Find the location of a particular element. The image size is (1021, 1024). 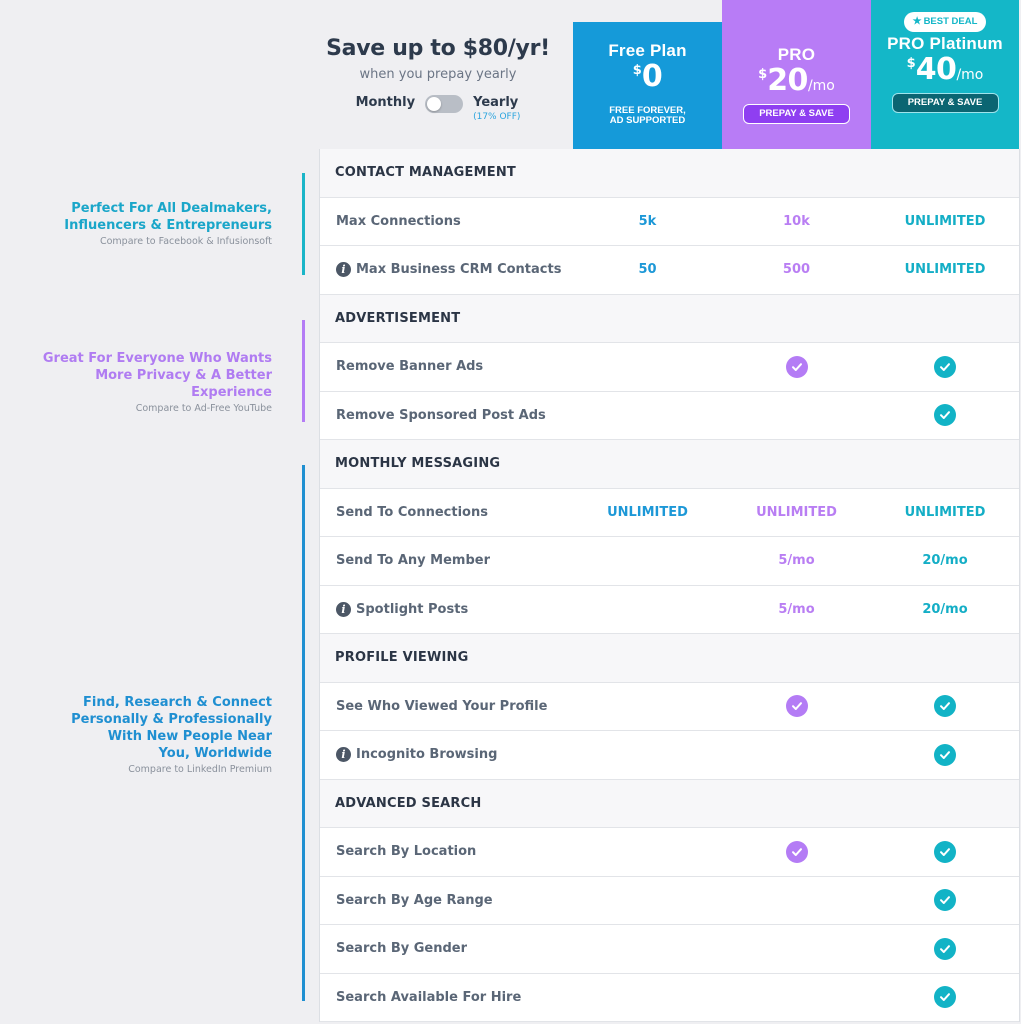

plan-free-price: $0 is located at coordinates (647, 77).